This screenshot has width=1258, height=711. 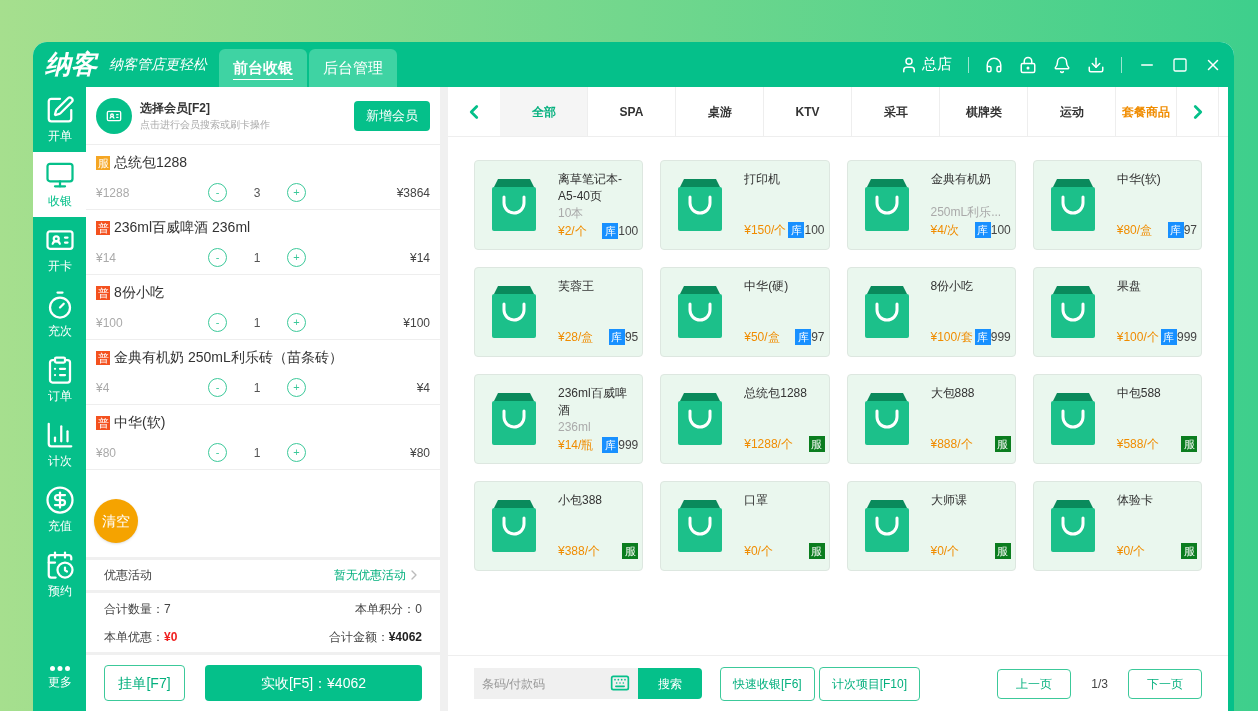 What do you see at coordinates (808, 111) in the screenshot?
I see `category-tab: KTV` at bounding box center [808, 111].